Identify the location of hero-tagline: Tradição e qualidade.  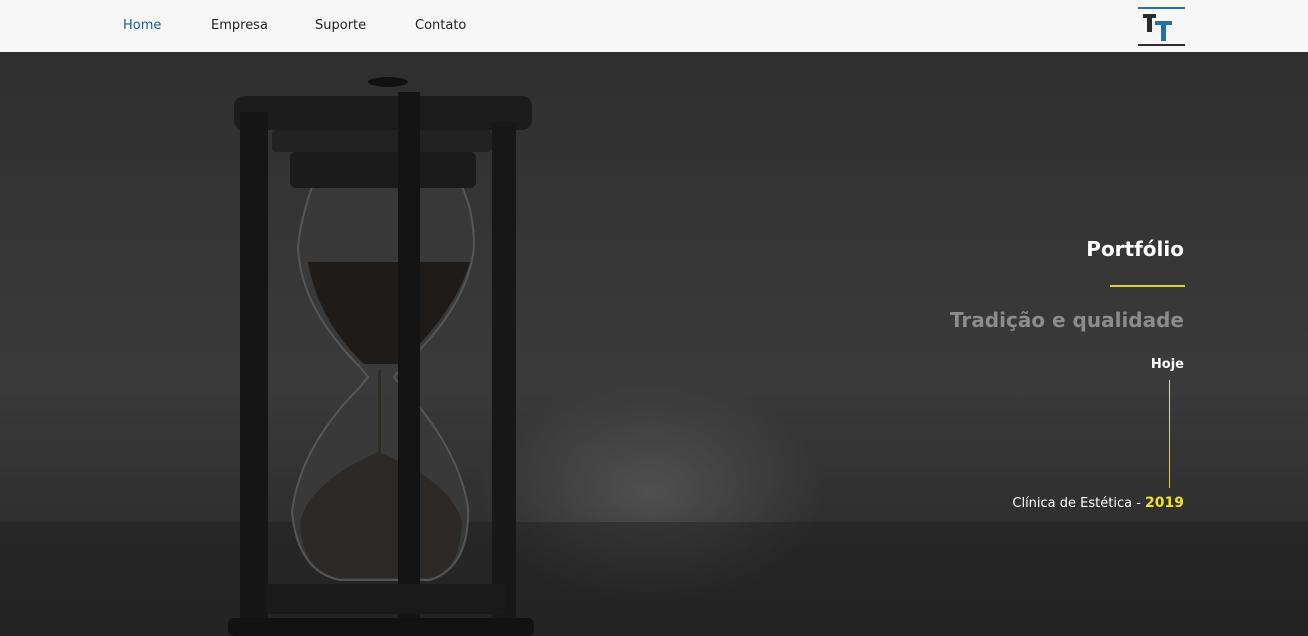
(1066, 320).